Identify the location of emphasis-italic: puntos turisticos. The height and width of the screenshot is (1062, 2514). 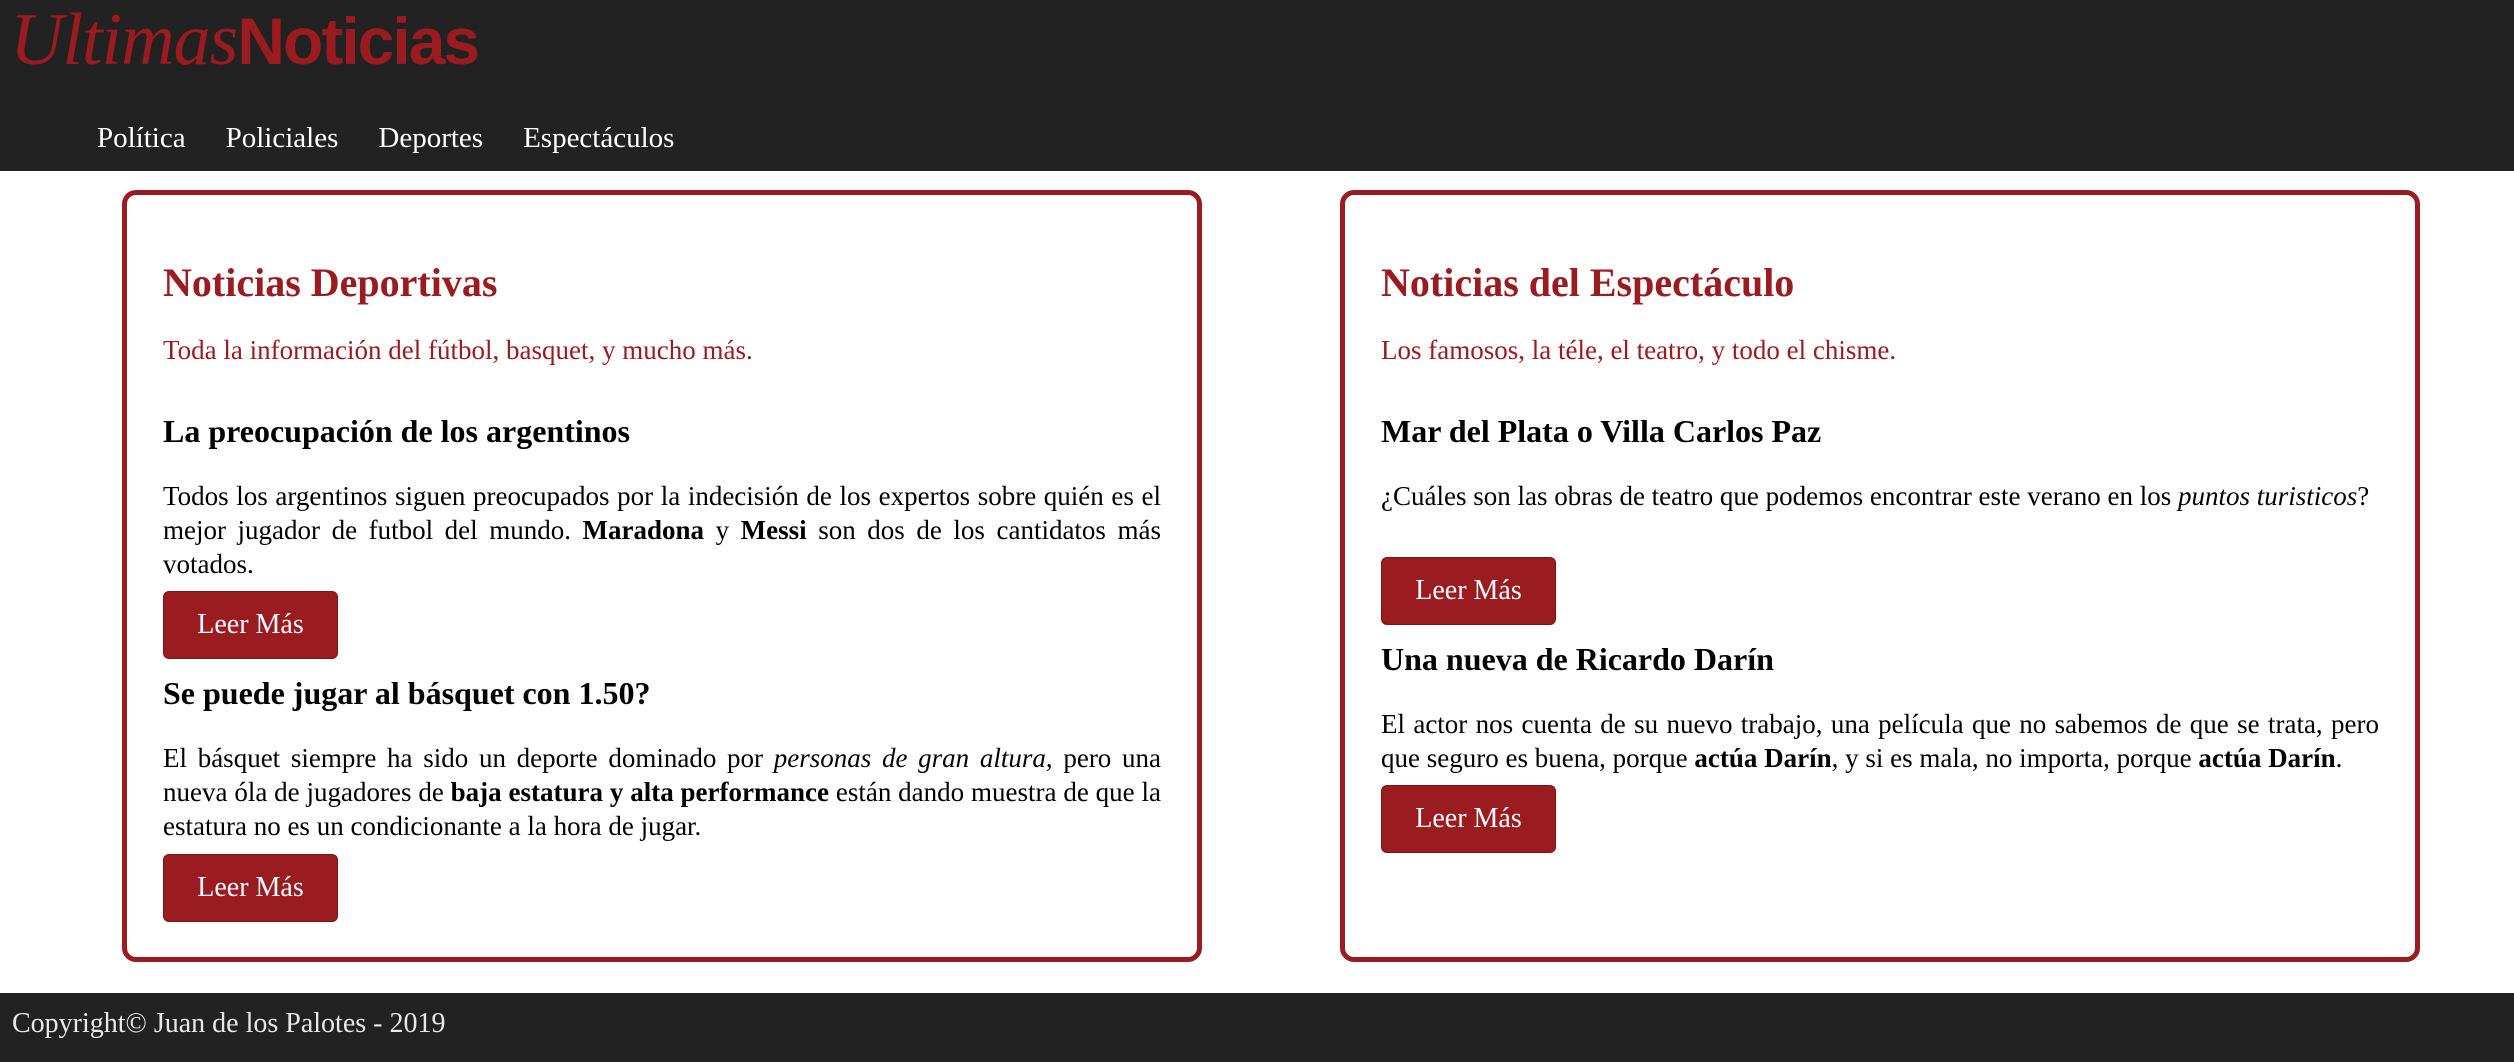
(2268, 496).